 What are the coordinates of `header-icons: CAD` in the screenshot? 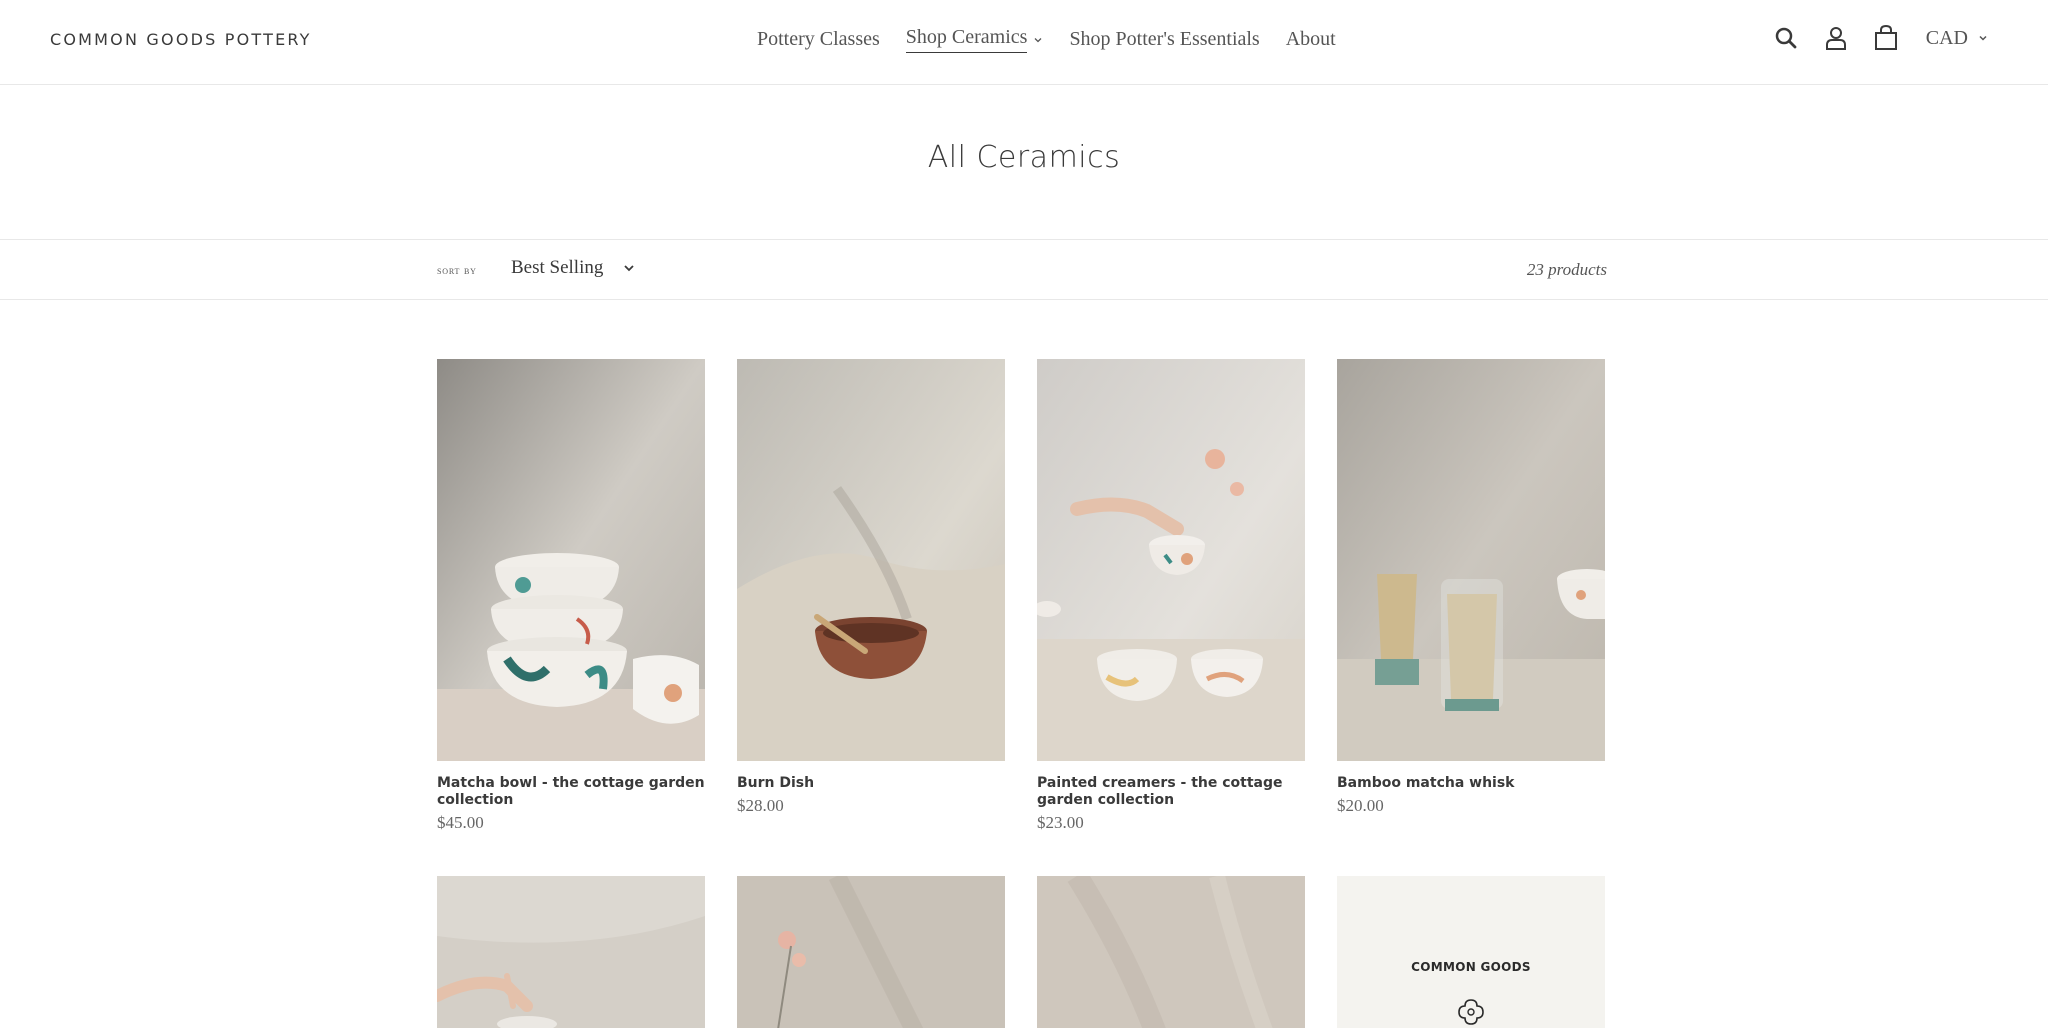 It's located at (1880, 38).